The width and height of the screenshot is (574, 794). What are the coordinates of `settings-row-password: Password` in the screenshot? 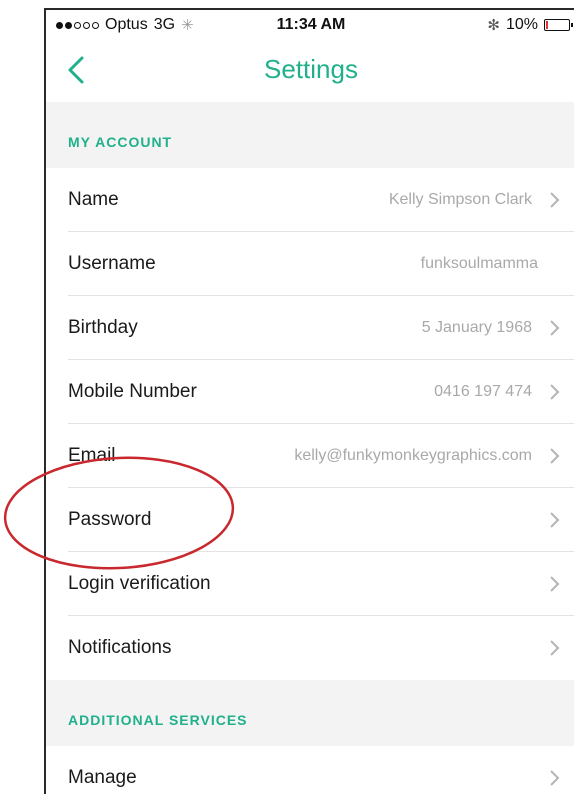 It's located at (310, 520).